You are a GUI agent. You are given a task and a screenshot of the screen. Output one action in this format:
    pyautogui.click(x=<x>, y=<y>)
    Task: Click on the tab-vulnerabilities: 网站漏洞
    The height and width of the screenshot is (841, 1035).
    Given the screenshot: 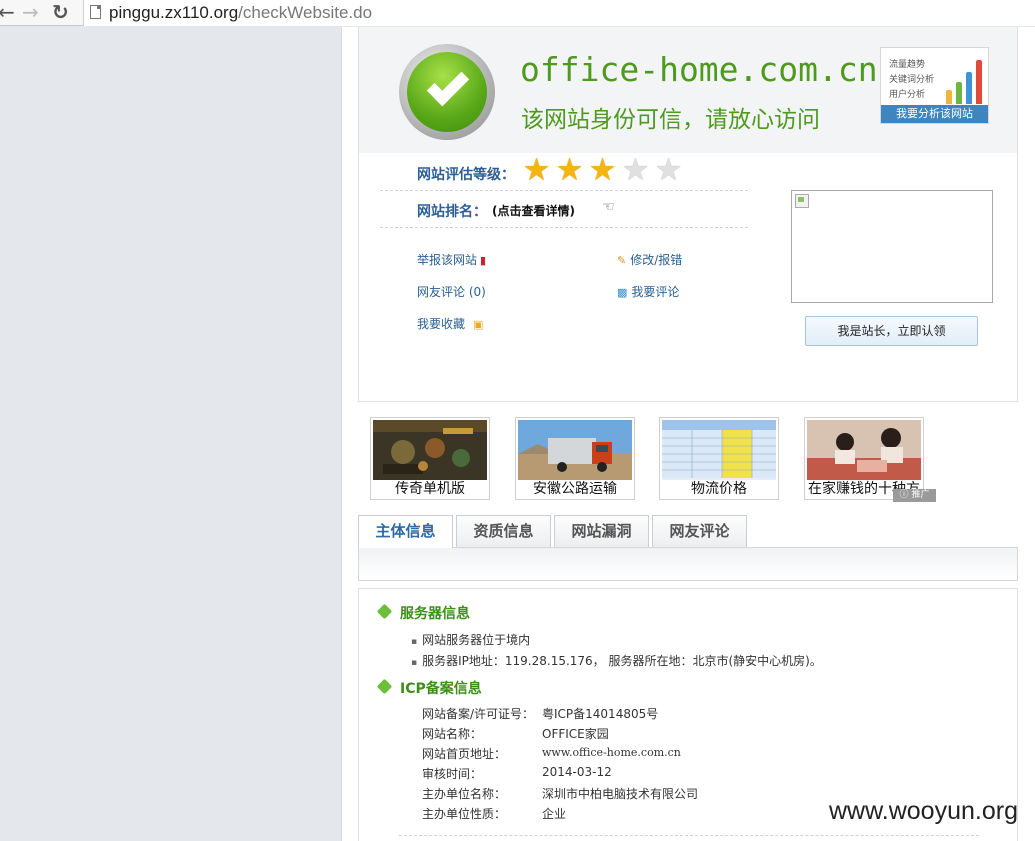 What is the action you would take?
    pyautogui.click(x=601, y=531)
    